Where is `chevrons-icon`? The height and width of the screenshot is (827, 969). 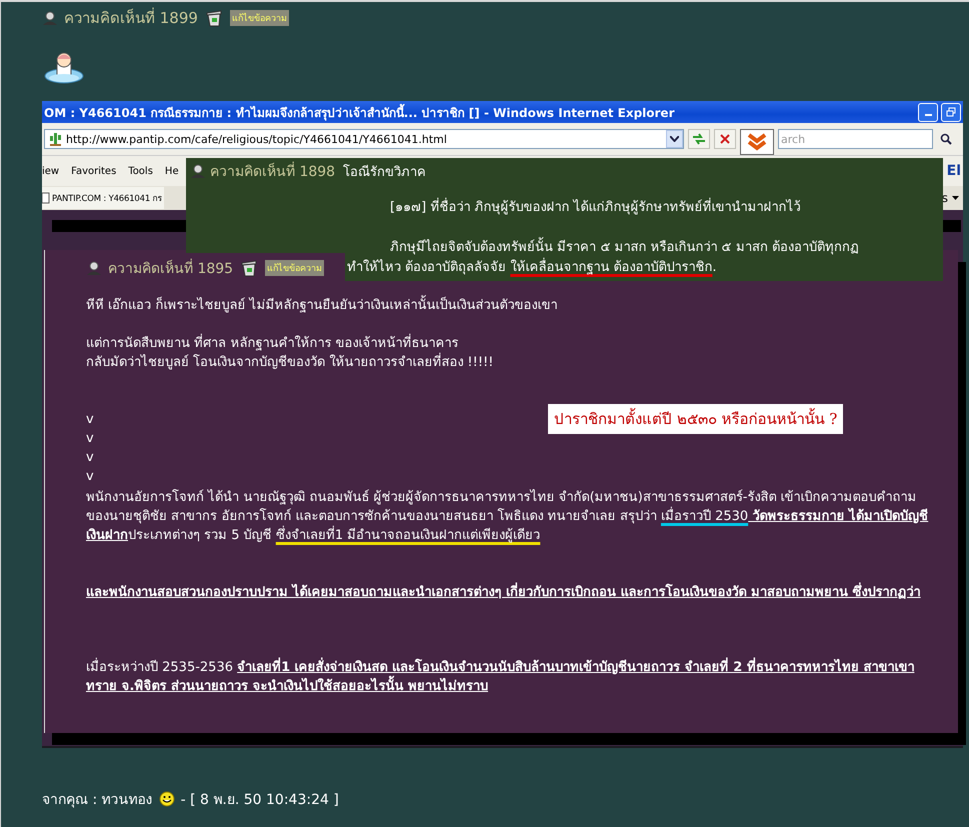
chevrons-icon is located at coordinates (757, 142).